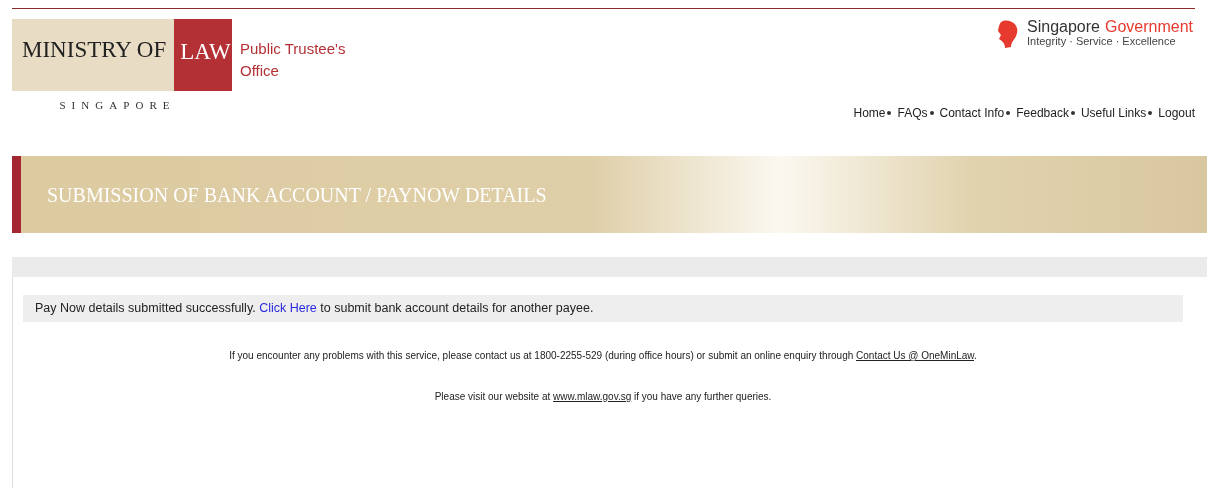  What do you see at coordinates (288, 308) in the screenshot?
I see `click-here-link: Click Here` at bounding box center [288, 308].